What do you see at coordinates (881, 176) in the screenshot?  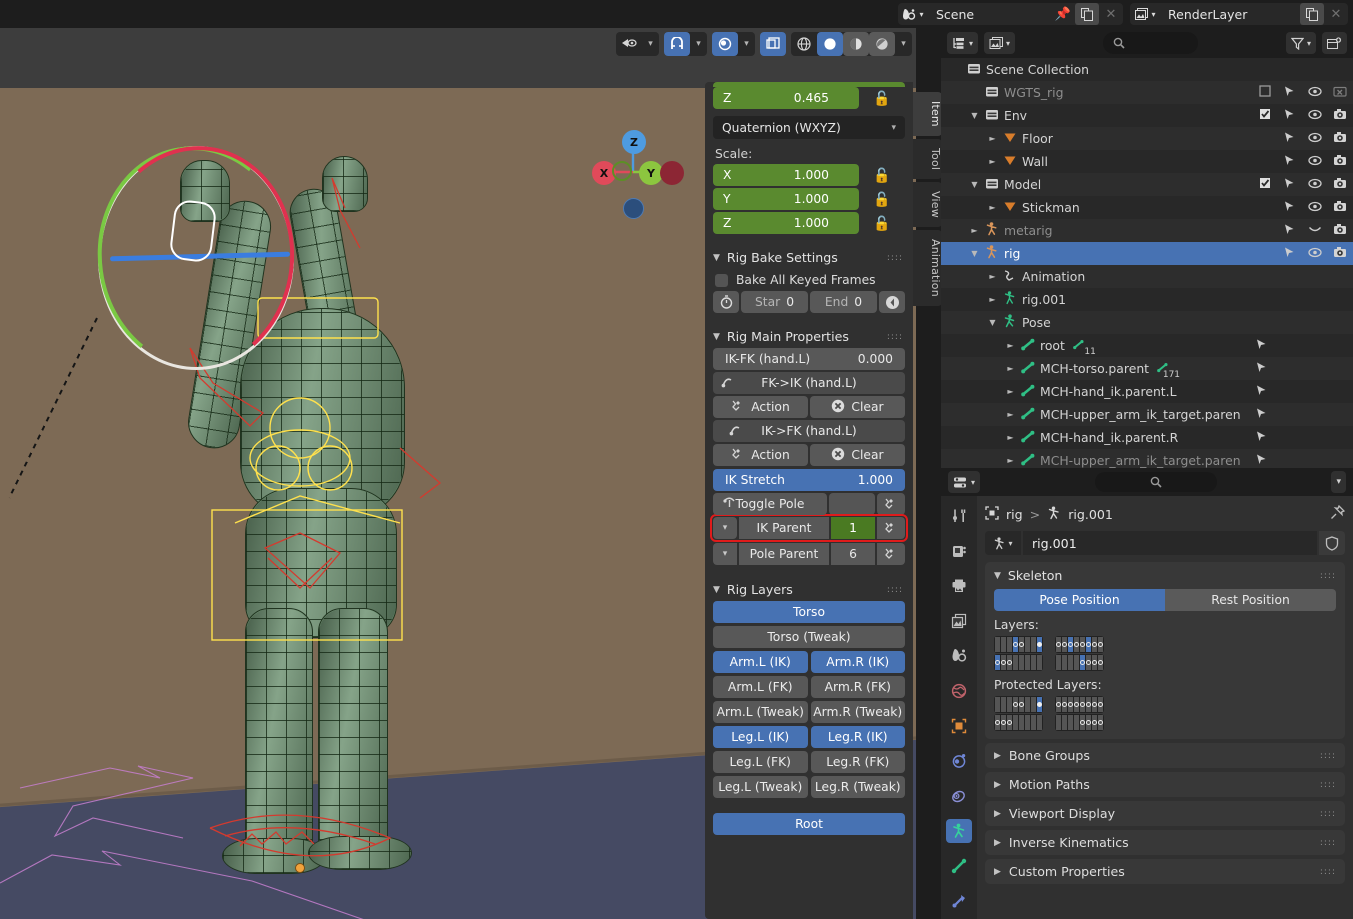 I see `lock-open-icon: 🔓` at bounding box center [881, 176].